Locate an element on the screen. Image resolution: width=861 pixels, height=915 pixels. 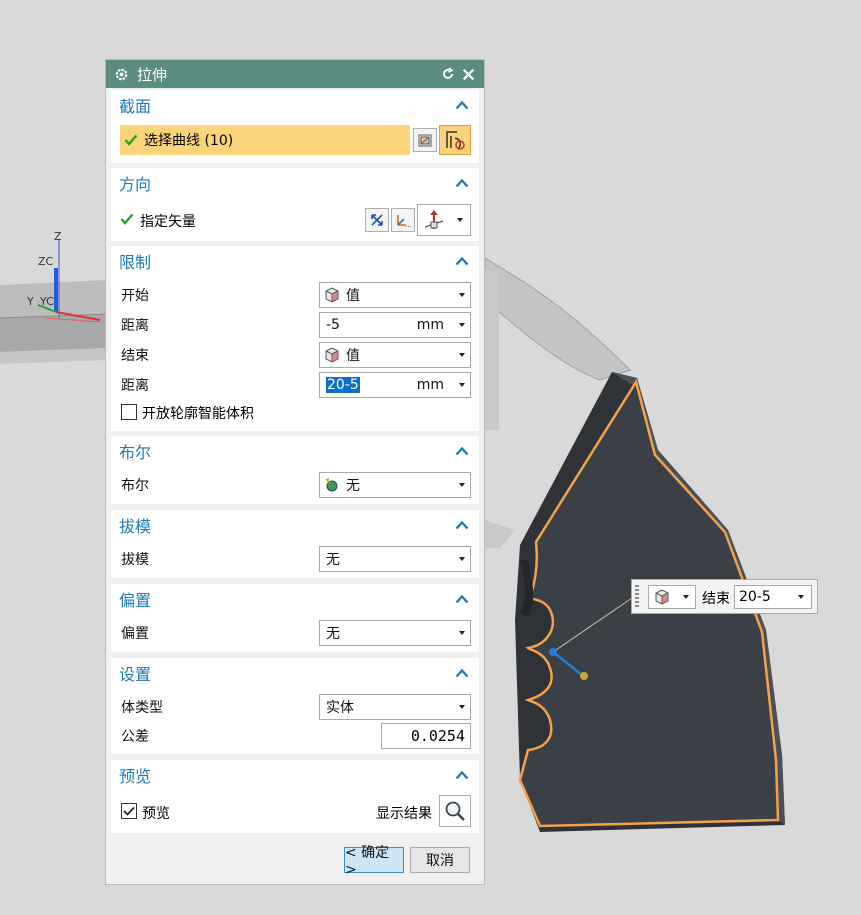
end-type-dropdown: 值 is located at coordinates (395, 355).